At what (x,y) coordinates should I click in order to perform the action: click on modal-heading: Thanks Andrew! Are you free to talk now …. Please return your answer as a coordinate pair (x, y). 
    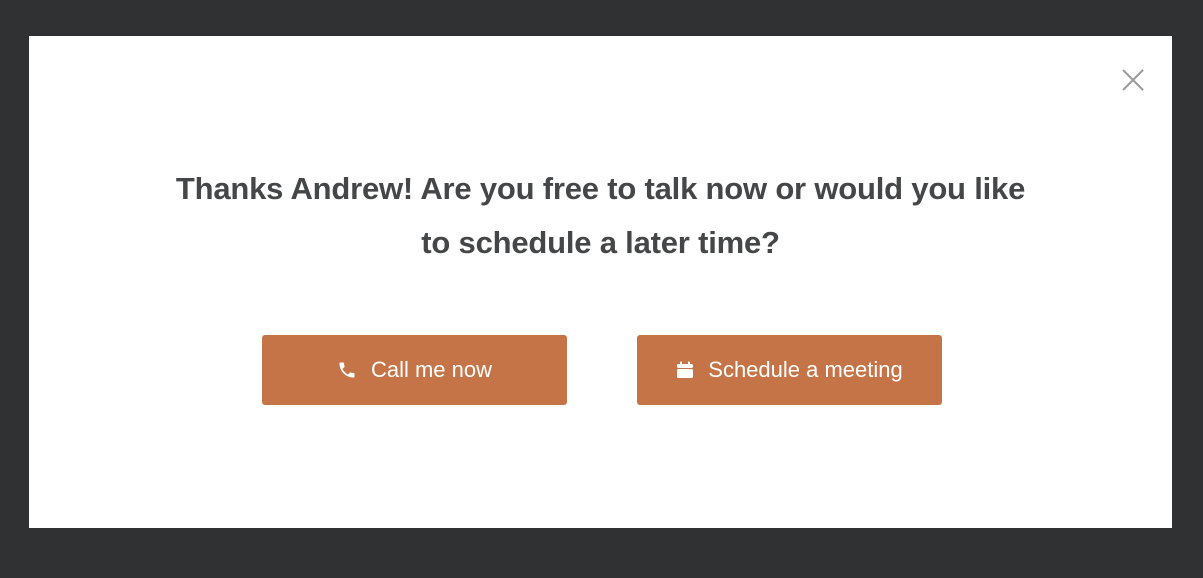
    Looking at the image, I should click on (600, 215).